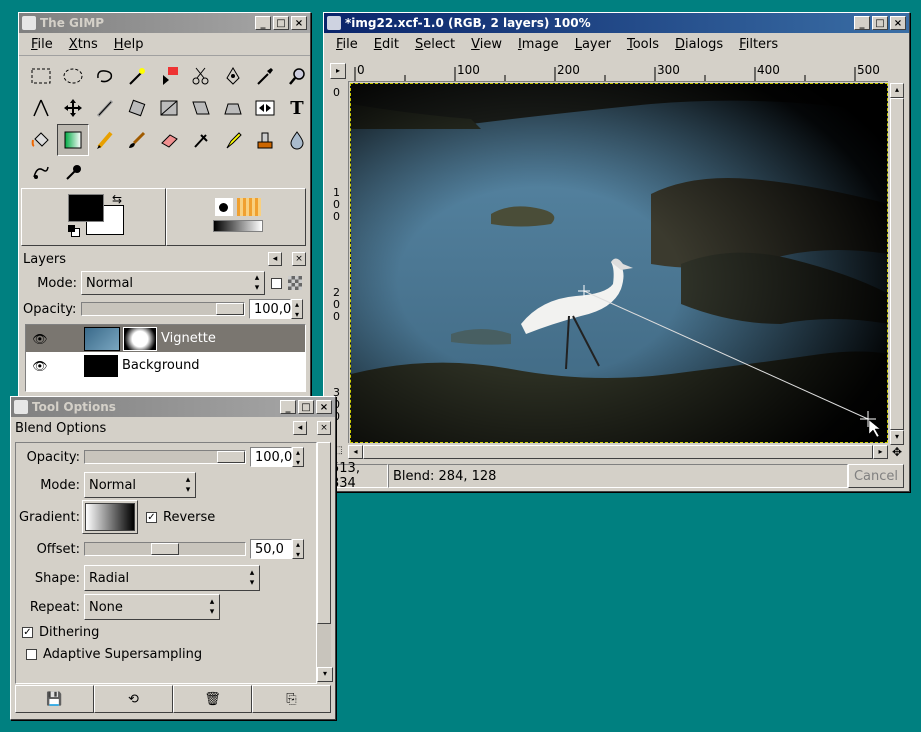 This screenshot has width=921, height=732. What do you see at coordinates (324, 407) in the screenshot?
I see `close-button: ×` at bounding box center [324, 407].